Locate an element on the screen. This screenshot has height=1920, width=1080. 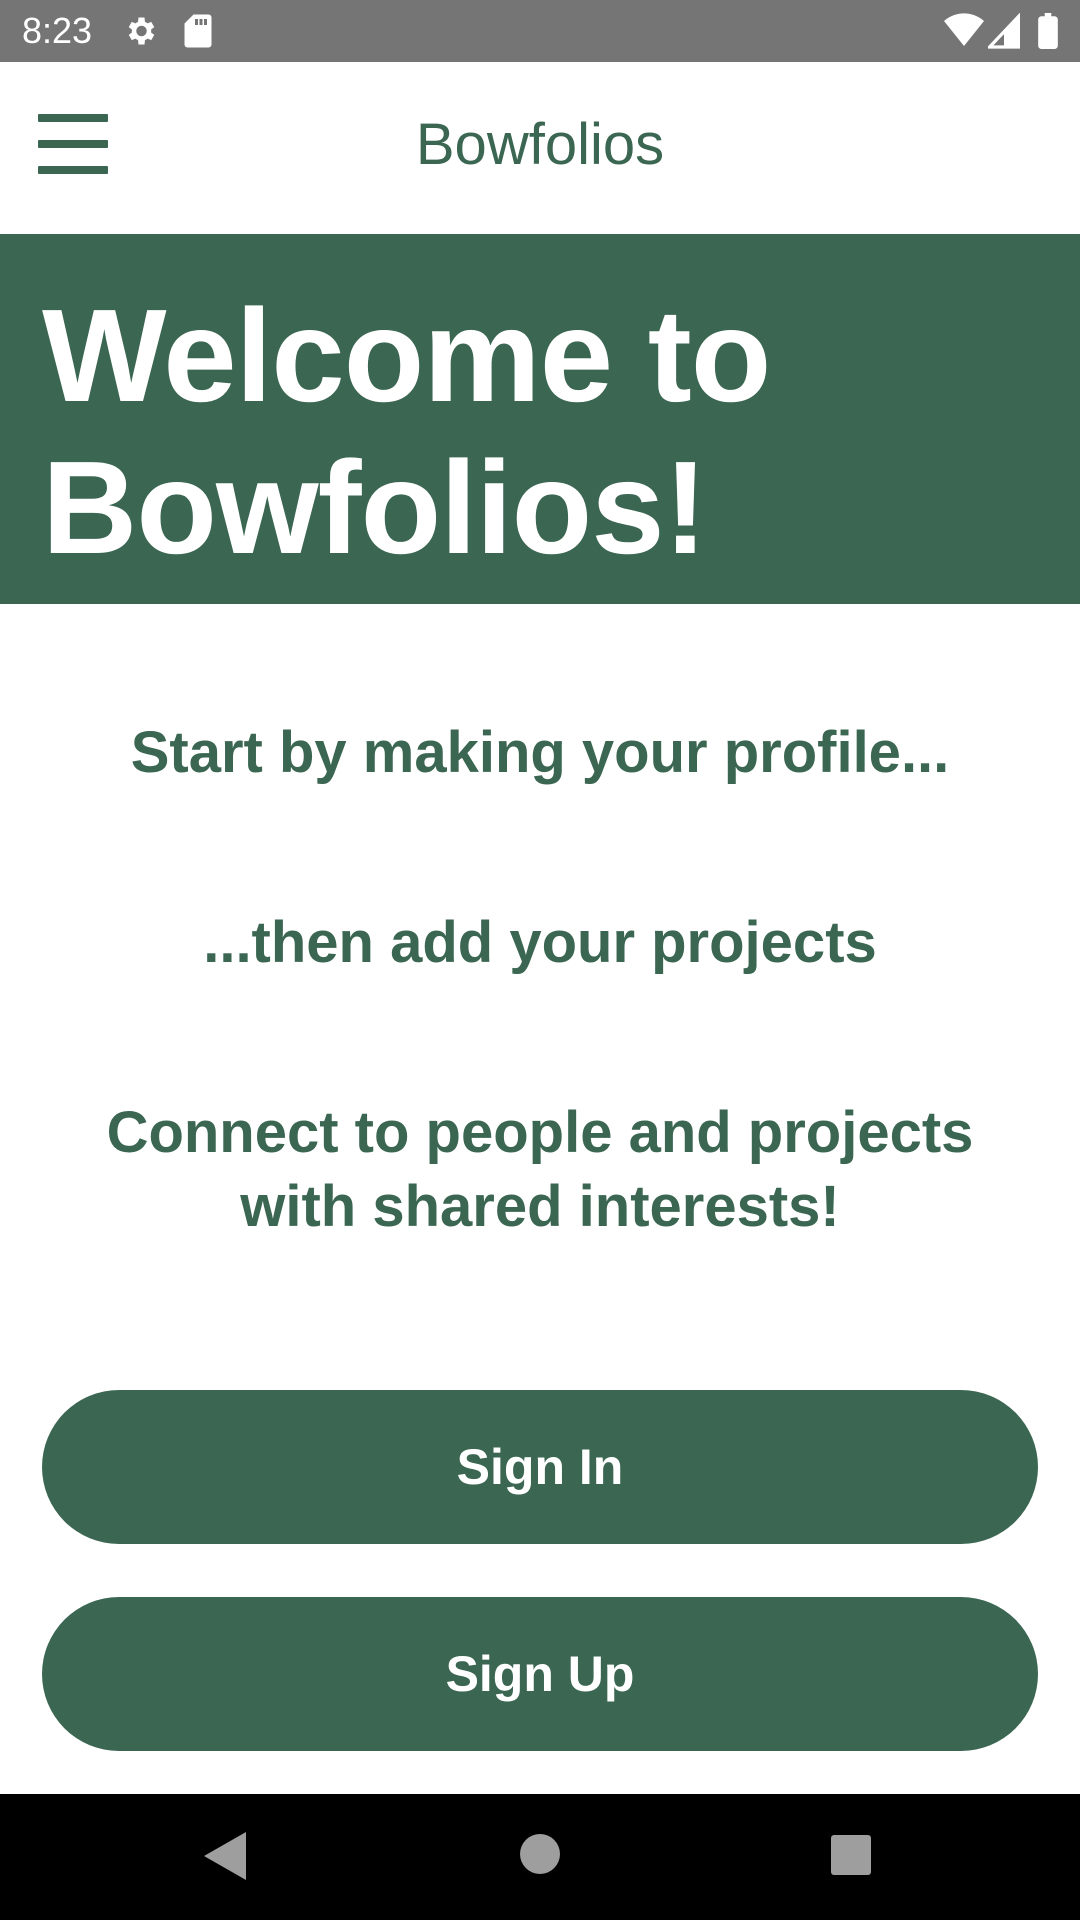
recents-icon is located at coordinates (851, 1857).